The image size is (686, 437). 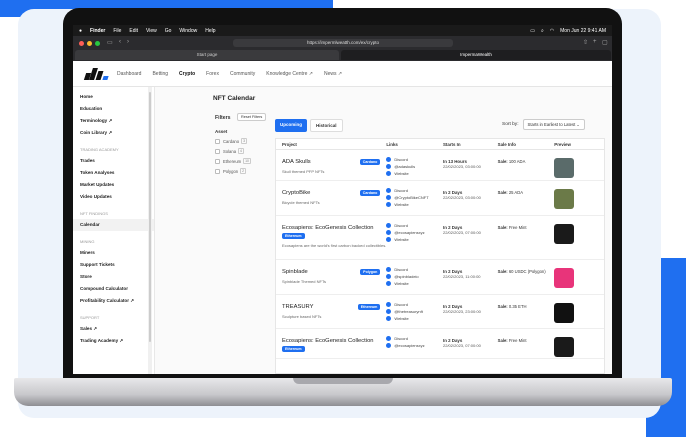 What do you see at coordinates (212, 74) in the screenshot?
I see `nav-forex: Forex` at bounding box center [212, 74].